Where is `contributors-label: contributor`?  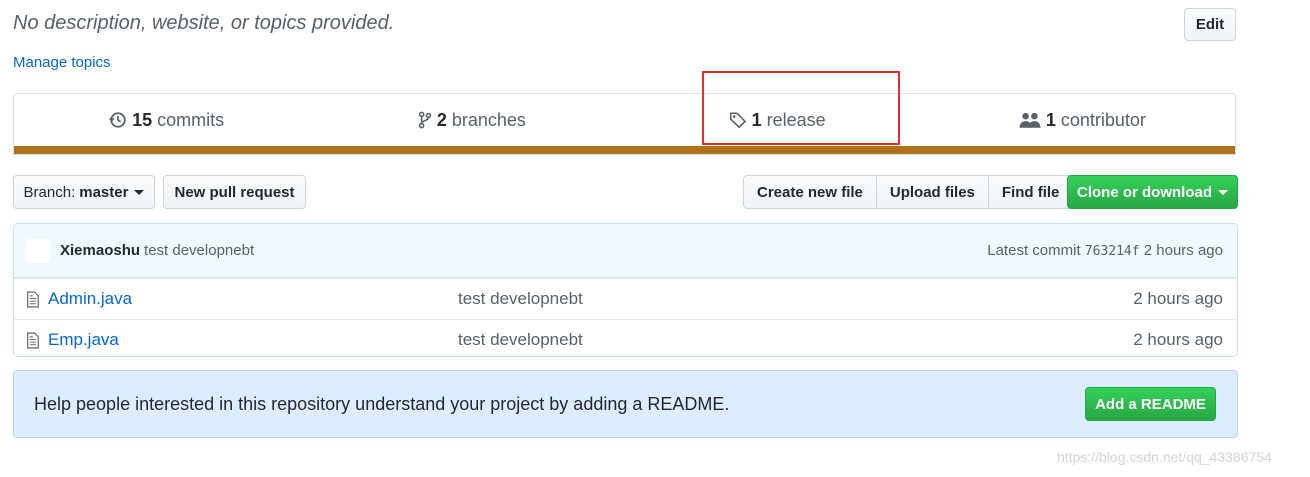 contributors-label: contributor is located at coordinates (1103, 119).